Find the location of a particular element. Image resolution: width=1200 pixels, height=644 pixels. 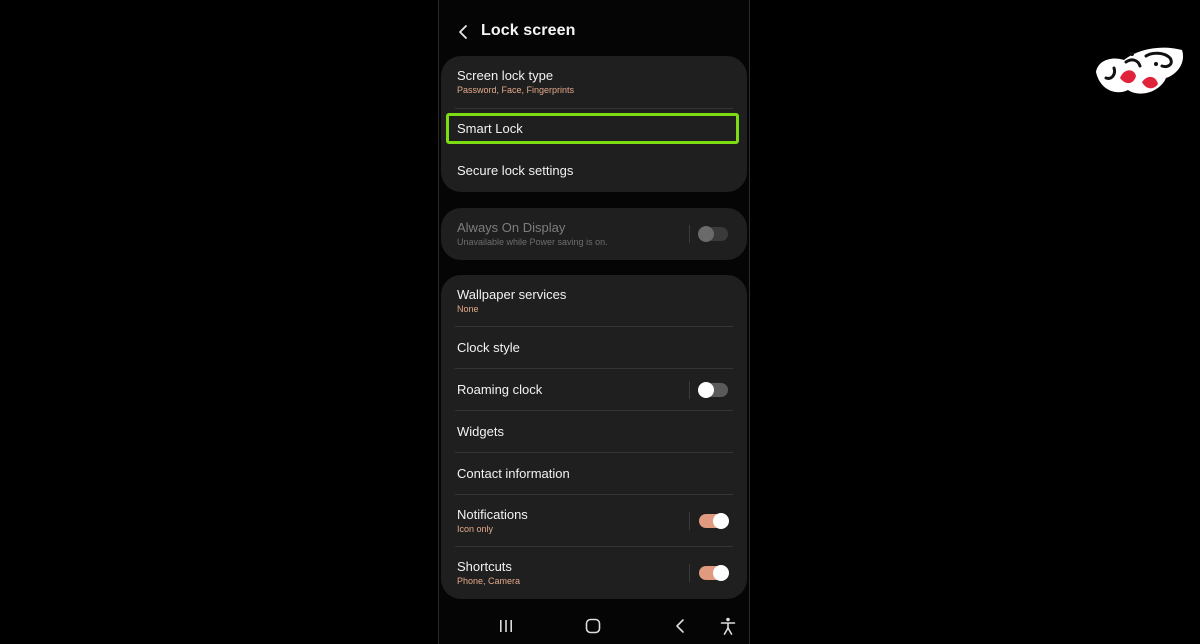

page-title: Lock screen is located at coordinates (528, 30).